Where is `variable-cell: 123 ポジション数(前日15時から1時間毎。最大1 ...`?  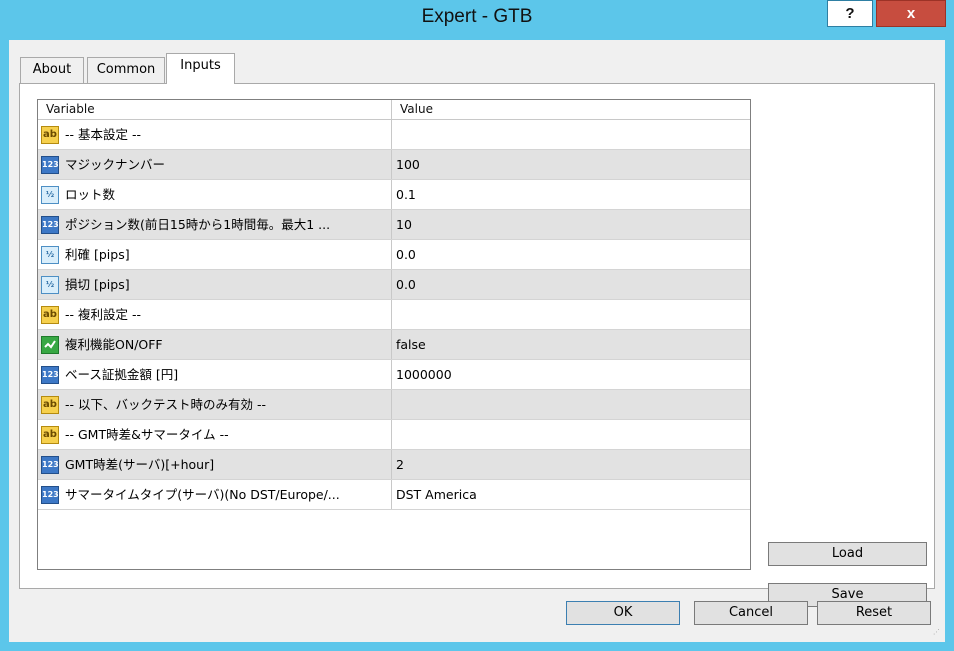
variable-cell: 123 ポジション数(前日15時から1時間毎。最大1 ... is located at coordinates (215, 224).